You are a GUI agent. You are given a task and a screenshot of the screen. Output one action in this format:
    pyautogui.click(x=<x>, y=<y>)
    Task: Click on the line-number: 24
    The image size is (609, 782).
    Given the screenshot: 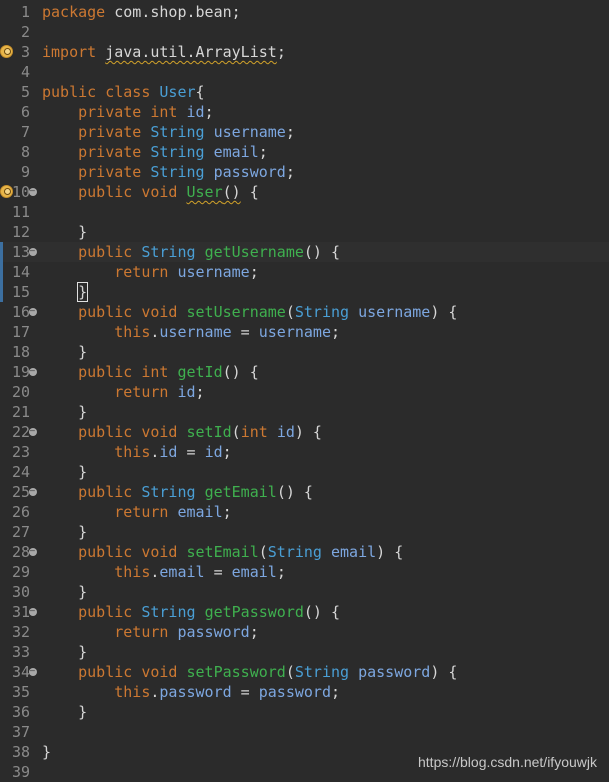 What is the action you would take?
    pyautogui.click(x=20, y=472)
    